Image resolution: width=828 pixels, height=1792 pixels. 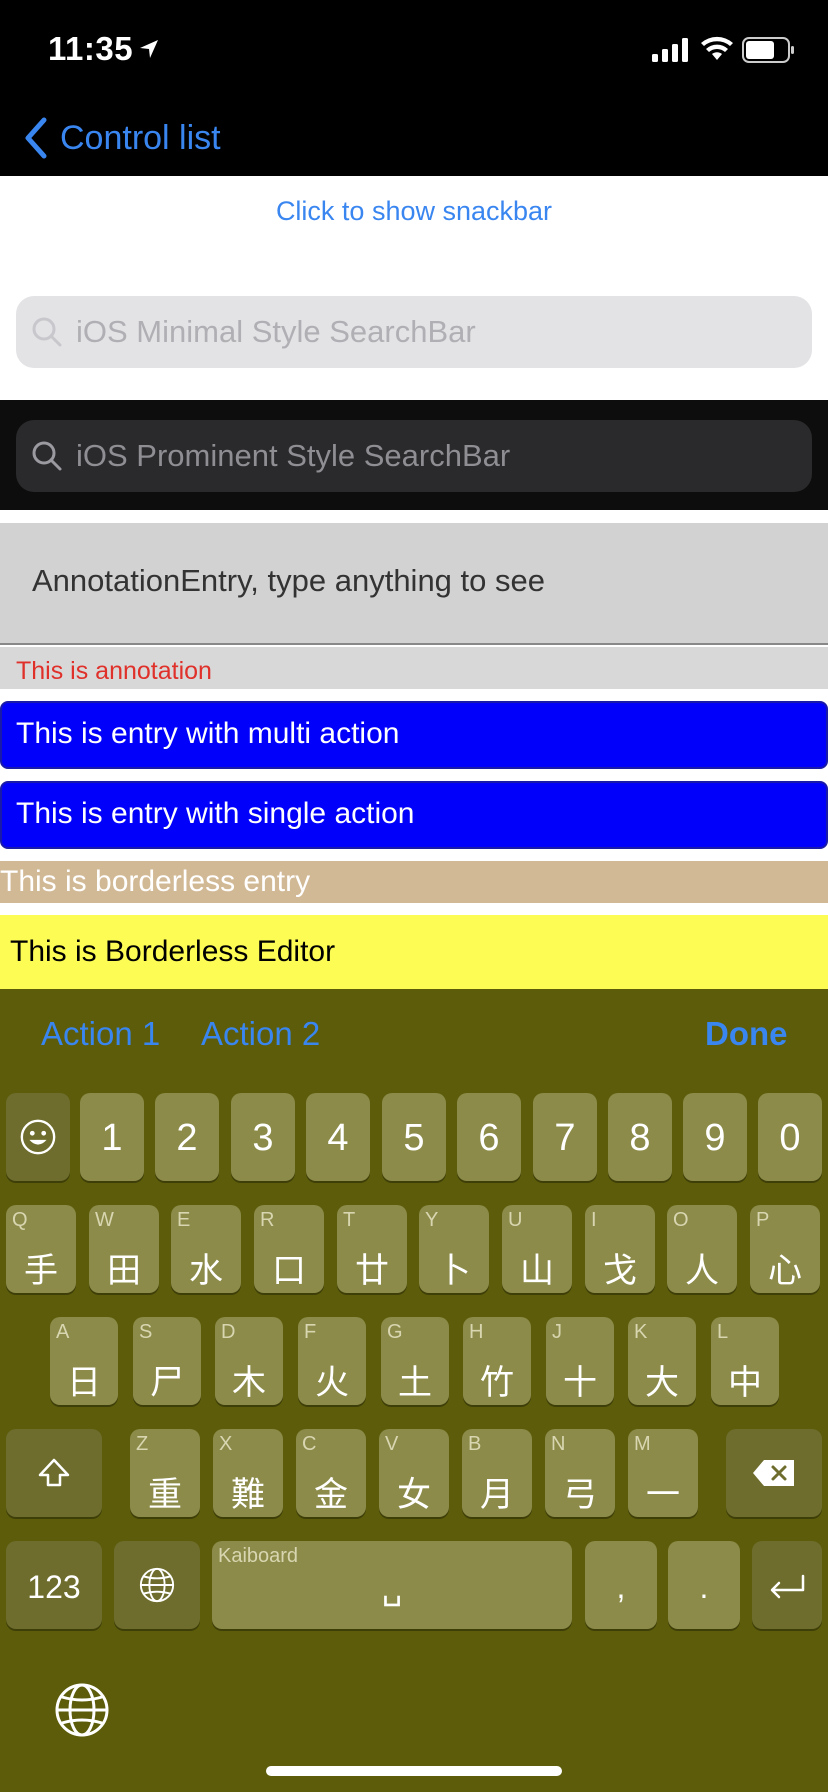 I want to click on borderless-entry, so click(x=414, y=882).